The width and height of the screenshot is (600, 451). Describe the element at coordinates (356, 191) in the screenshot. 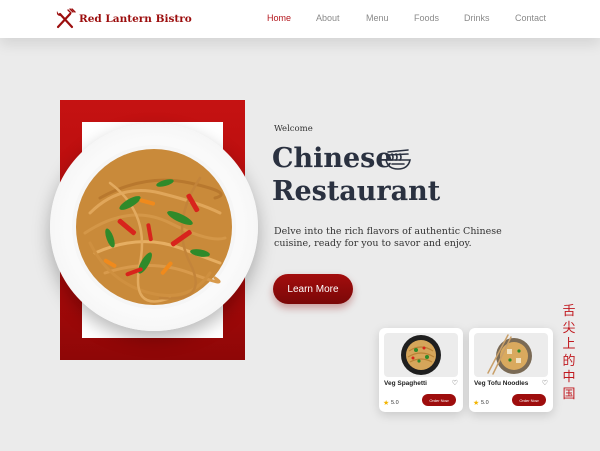

I see `hero-title-line2: Restaurant` at that location.